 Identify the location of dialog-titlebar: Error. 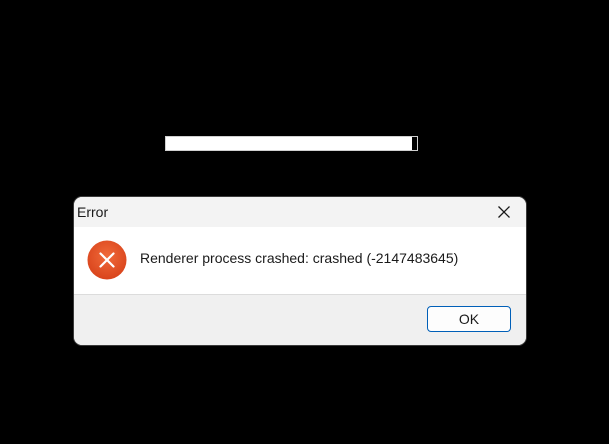
(300, 212).